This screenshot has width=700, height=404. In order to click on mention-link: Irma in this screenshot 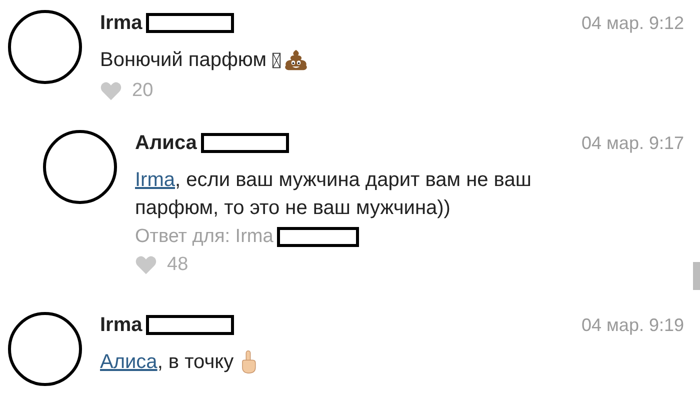, I will do `click(155, 180)`.